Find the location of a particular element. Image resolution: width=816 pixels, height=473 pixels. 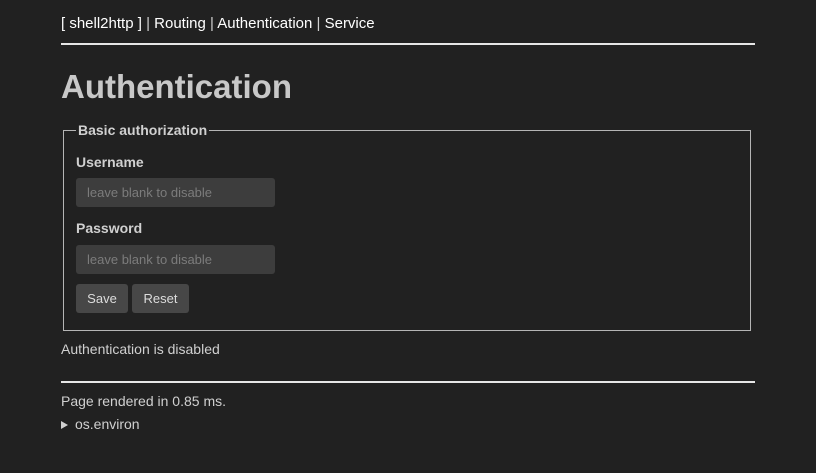

nav-link-authentication: Authentication is located at coordinates (264, 23).